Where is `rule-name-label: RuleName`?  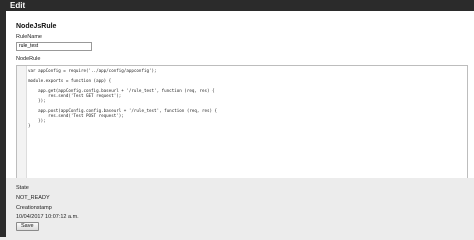
rule-name-label: RuleName is located at coordinates (29, 37).